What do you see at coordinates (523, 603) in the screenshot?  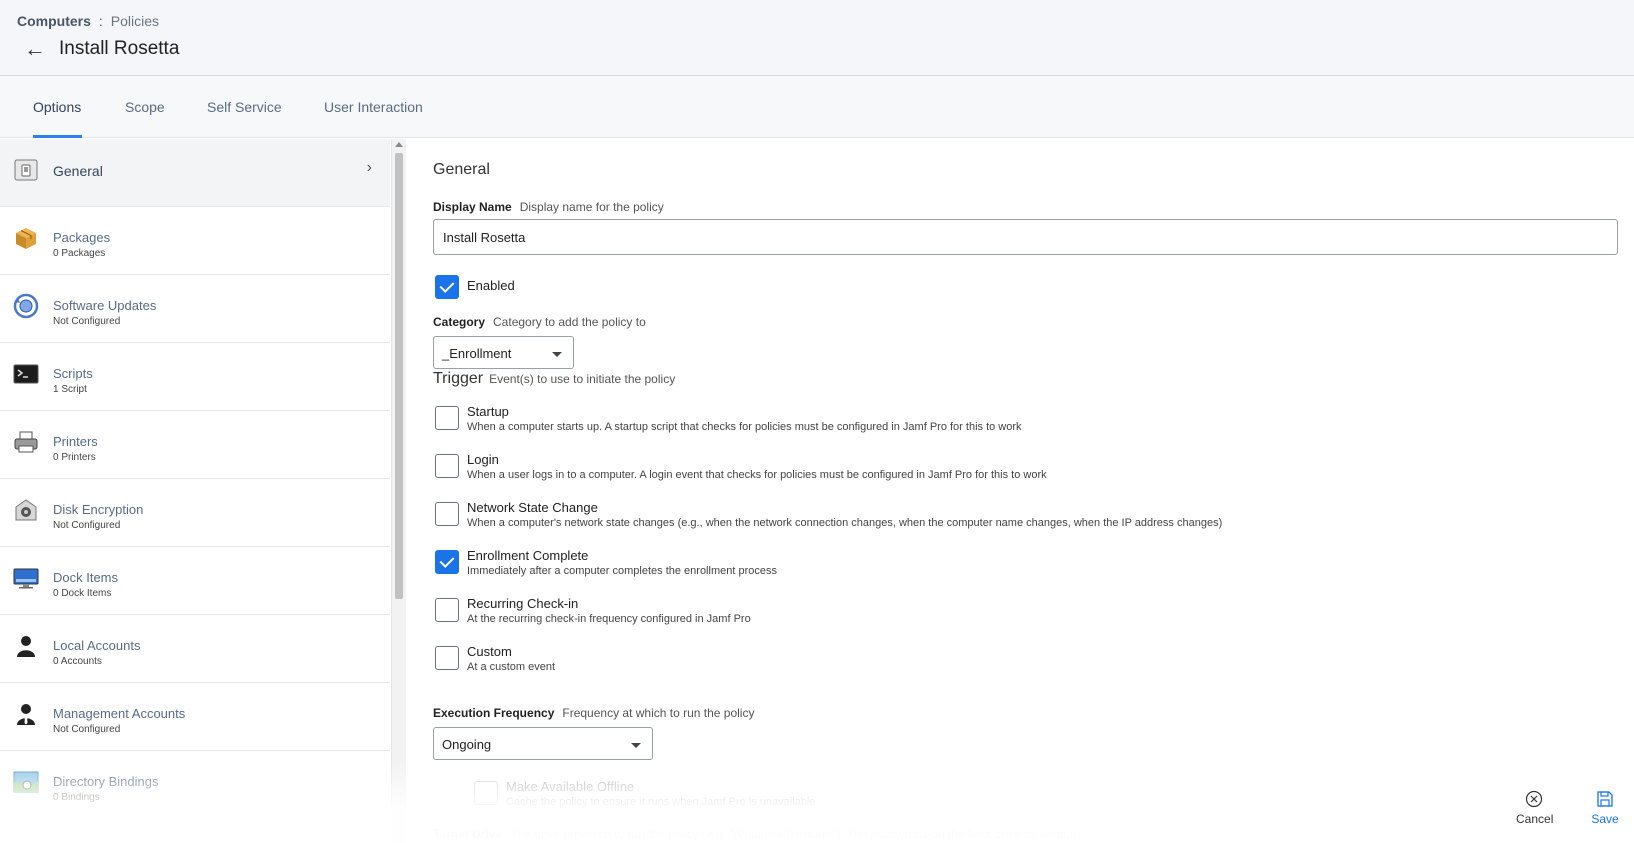 I see `trigger-recurring-checkin-label: Recurring Check-in` at bounding box center [523, 603].